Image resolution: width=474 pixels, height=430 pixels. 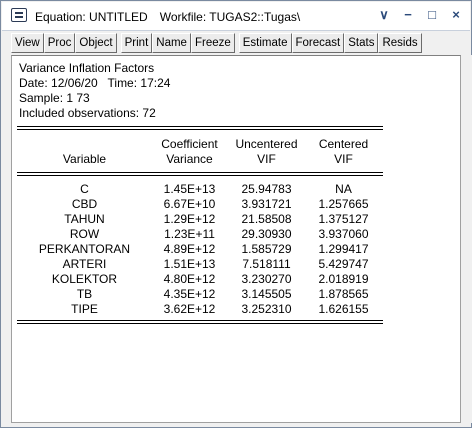 What do you see at coordinates (84, 294) in the screenshot?
I see `cell-variable: TB` at bounding box center [84, 294].